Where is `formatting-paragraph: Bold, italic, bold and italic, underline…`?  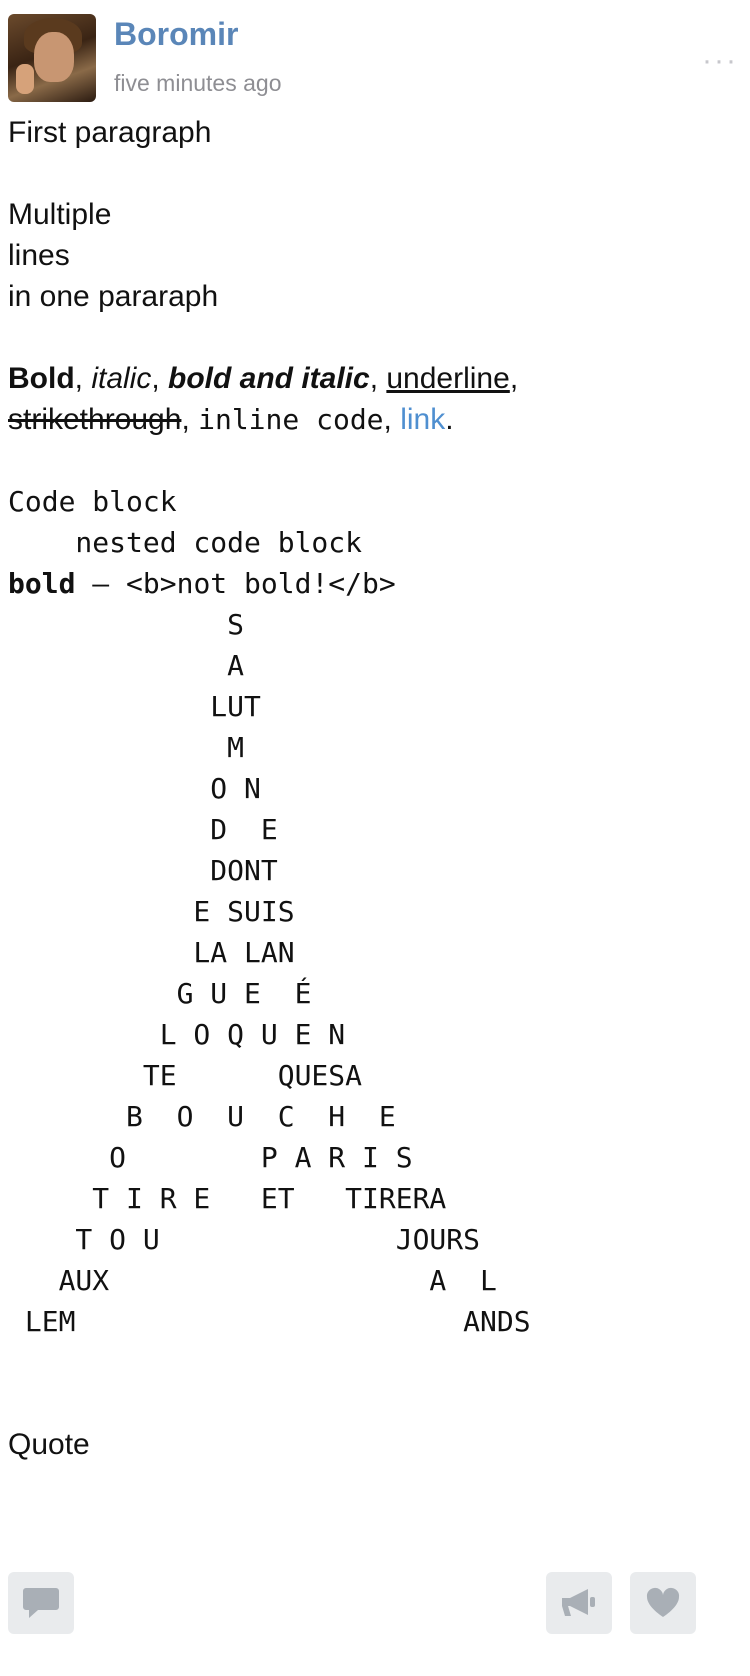
formatting-paragraph: Bold, italic, bold and italic, underline… is located at coordinates (263, 399).